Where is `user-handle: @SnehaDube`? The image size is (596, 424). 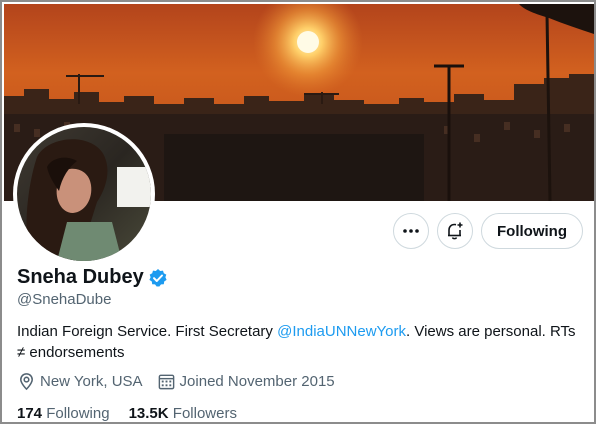 user-handle: @SnehaDube is located at coordinates (64, 299).